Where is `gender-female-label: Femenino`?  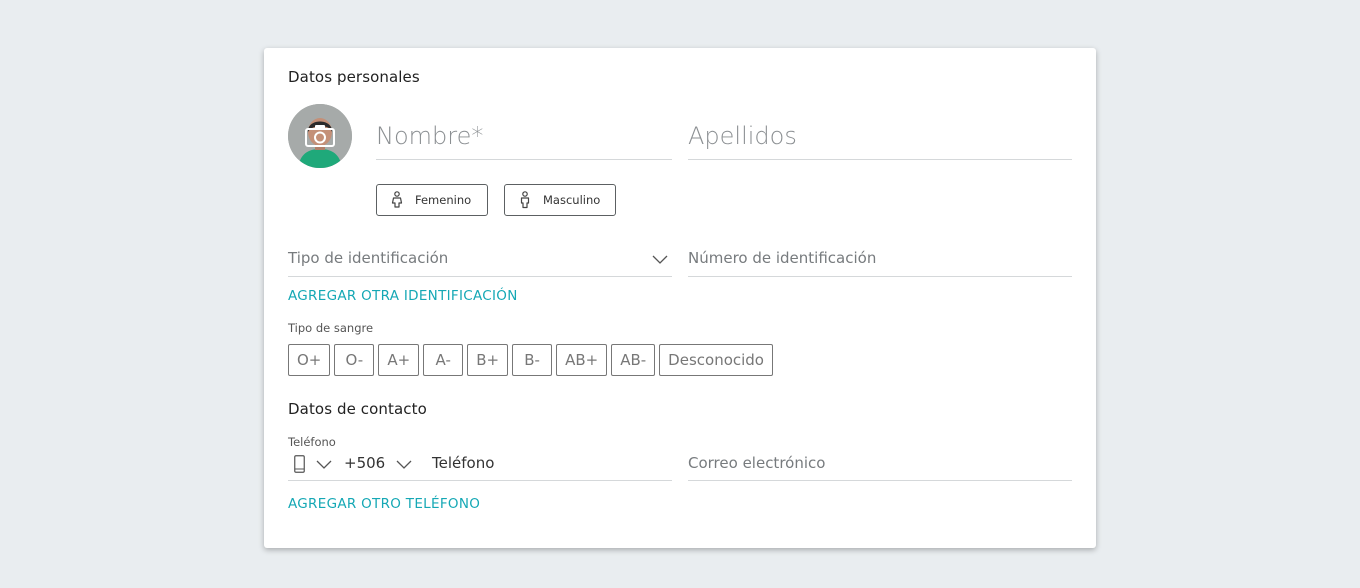 gender-female-label: Femenino is located at coordinates (443, 200).